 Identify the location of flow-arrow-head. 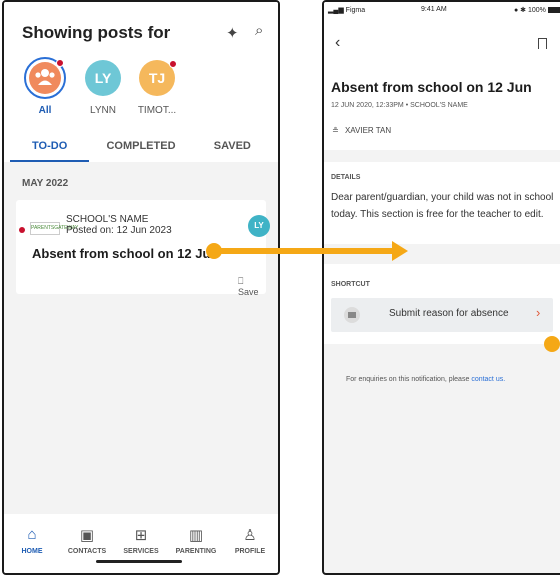
(400, 251).